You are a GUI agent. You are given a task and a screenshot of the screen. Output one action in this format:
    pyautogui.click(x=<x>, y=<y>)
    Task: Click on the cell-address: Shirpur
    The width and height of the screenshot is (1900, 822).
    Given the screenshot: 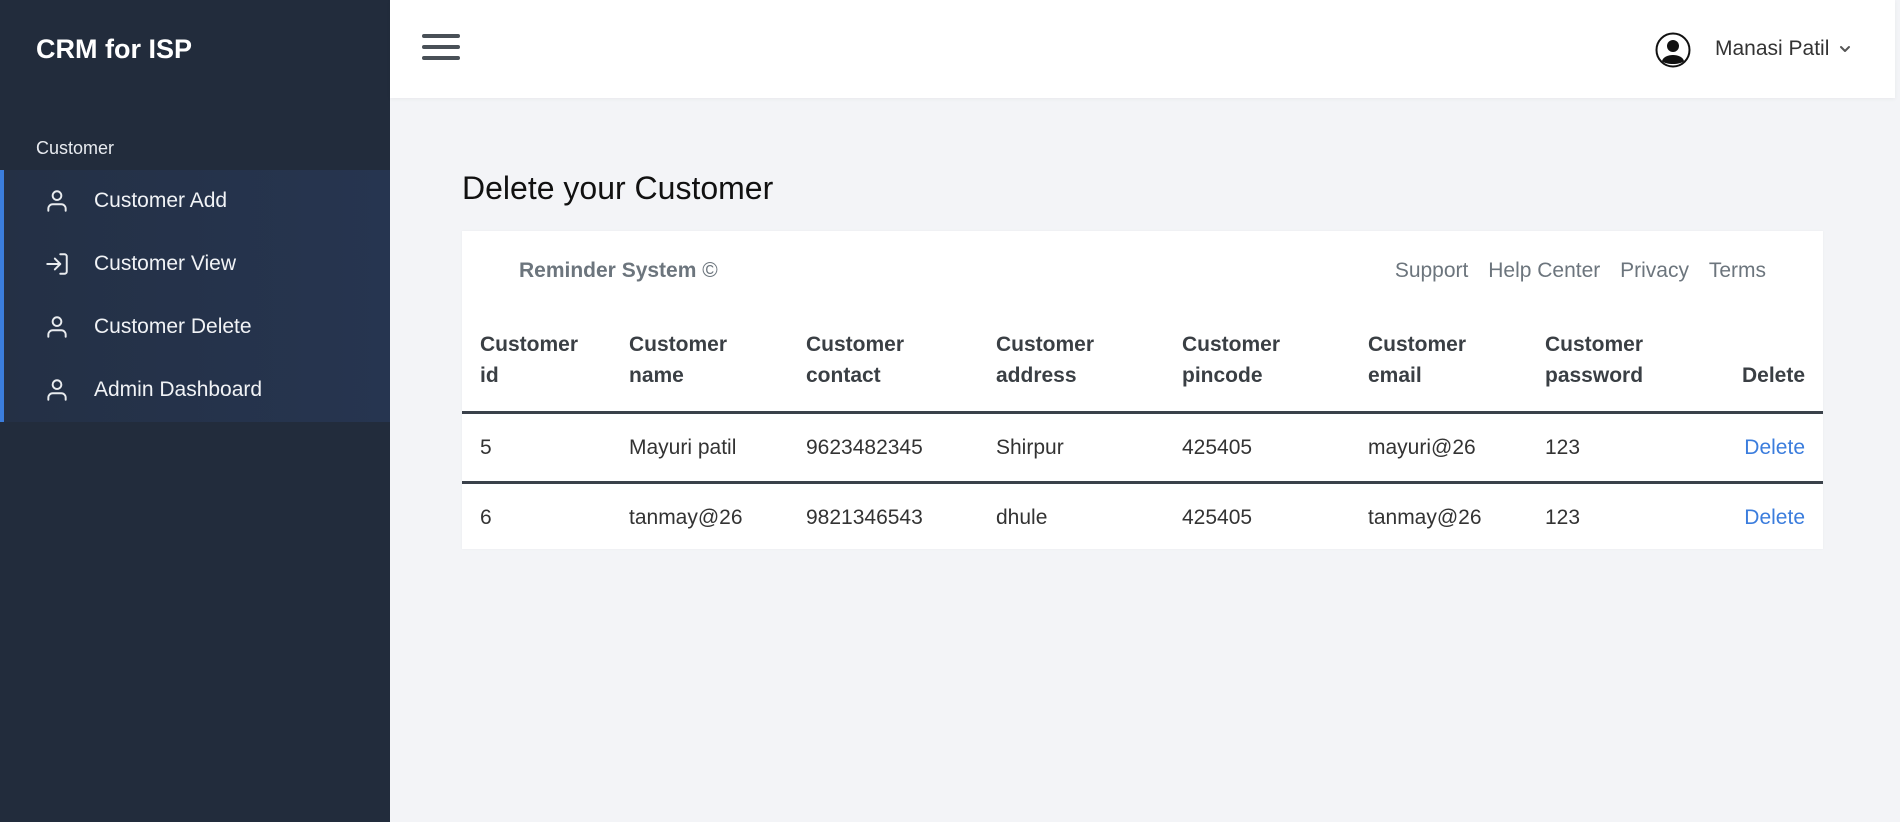 What is the action you would take?
    pyautogui.click(x=1071, y=448)
    